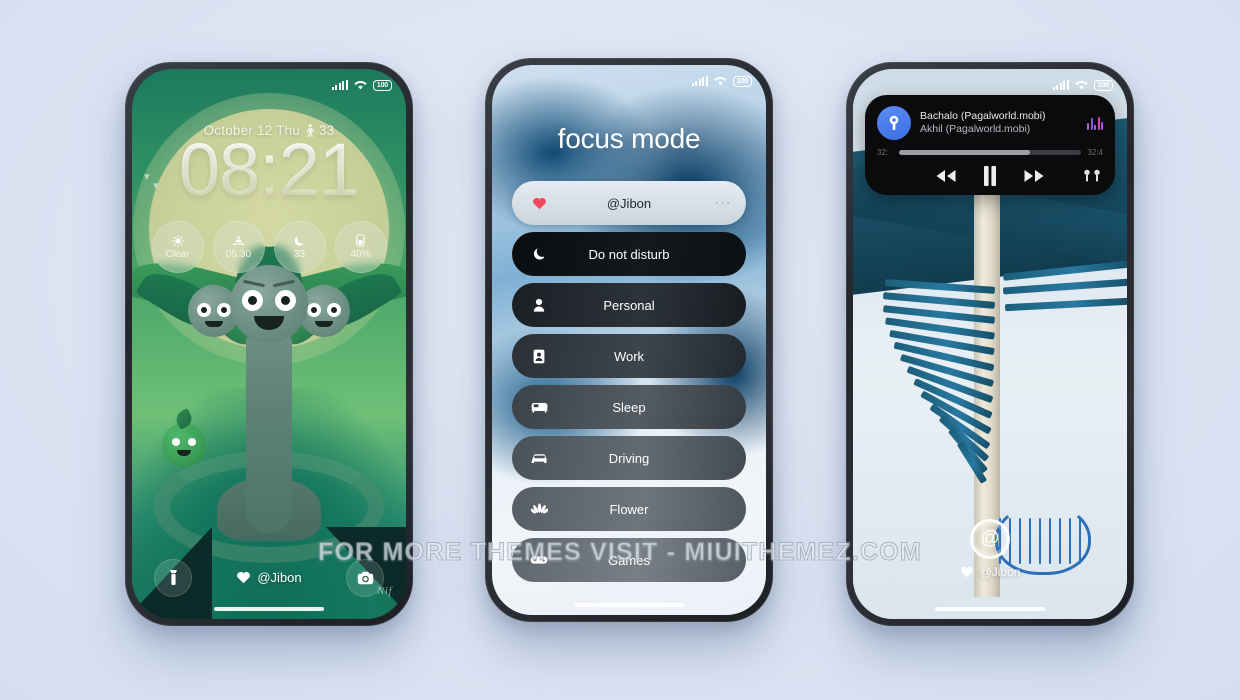 Image resolution: width=1240 pixels, height=700 pixels. Describe the element at coordinates (1095, 152) in the screenshot. I see `remaining-time: 32:4` at that location.